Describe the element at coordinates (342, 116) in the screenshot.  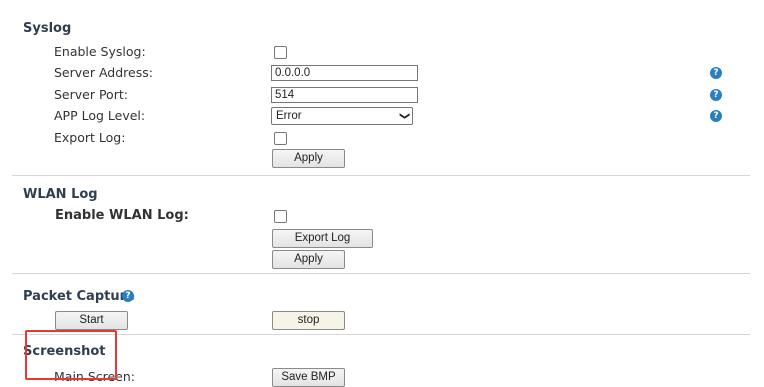
I see `app-log-level-select: Error ❯` at that location.